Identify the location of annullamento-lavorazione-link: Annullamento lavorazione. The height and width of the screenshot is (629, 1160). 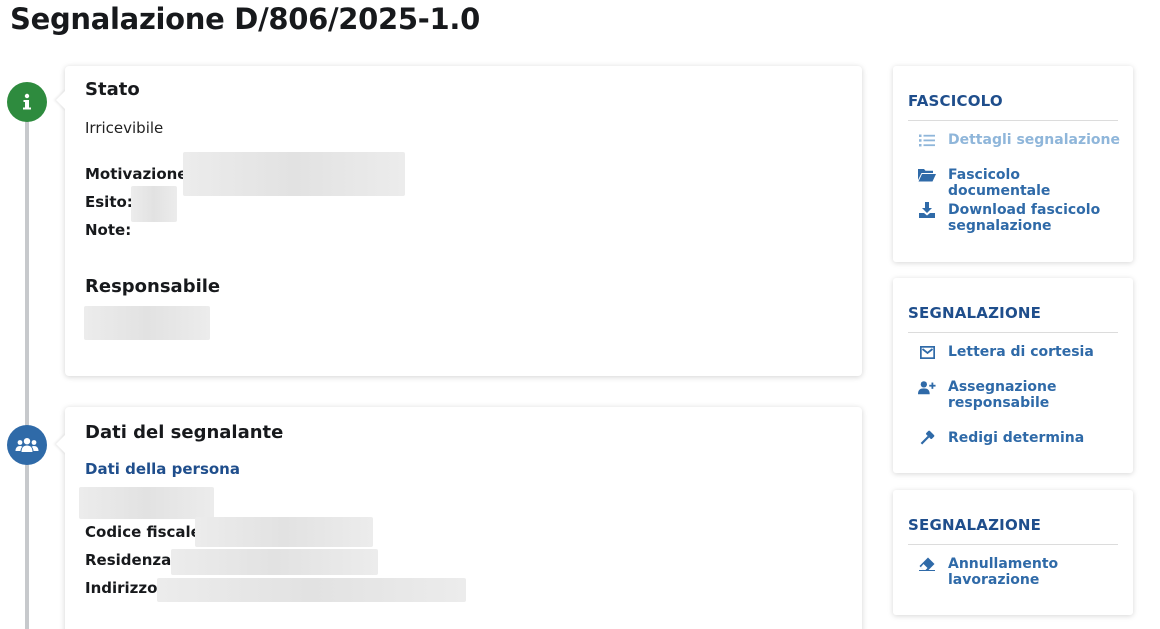
(1020, 572).